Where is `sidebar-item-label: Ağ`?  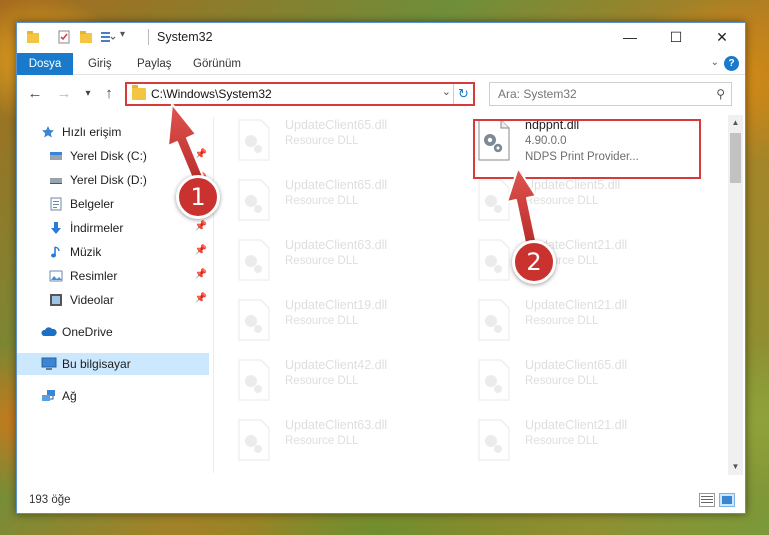 sidebar-item-label: Ağ is located at coordinates (69, 396).